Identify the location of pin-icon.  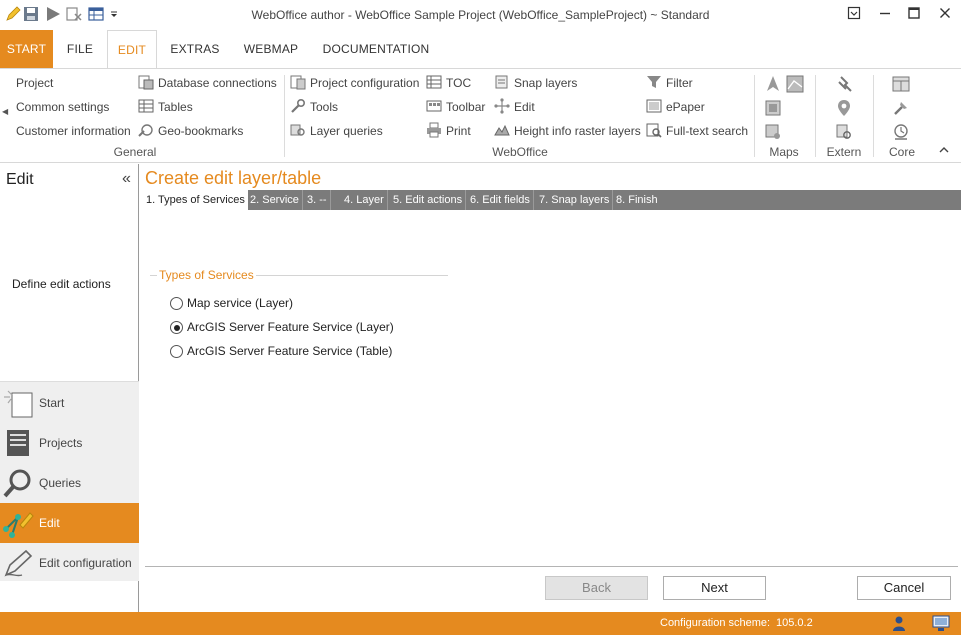
(844, 84).